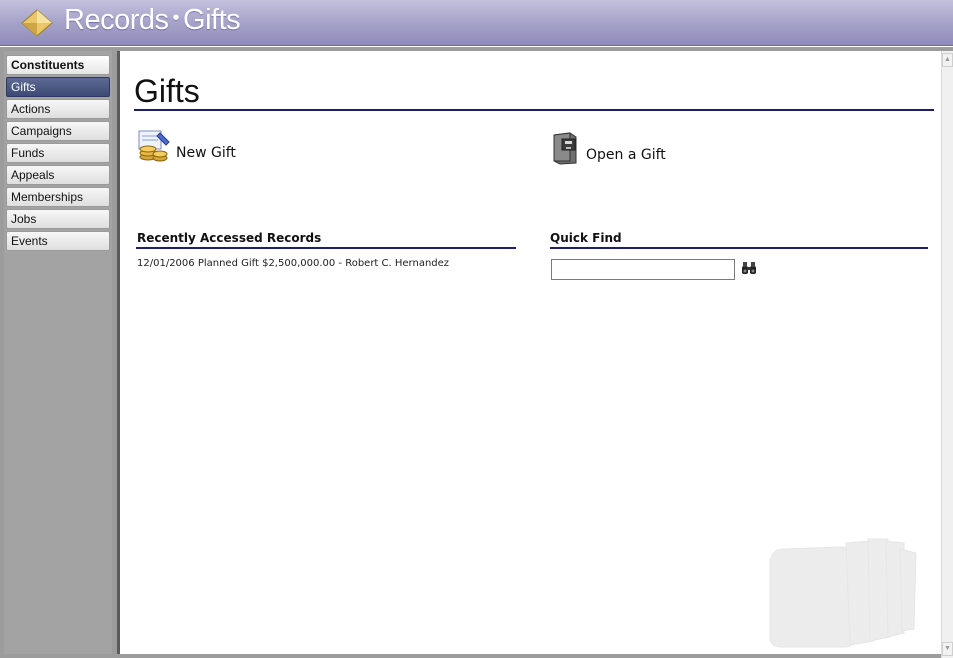  What do you see at coordinates (58, 87) in the screenshot?
I see `sidebar-item-gifts: Gifts` at bounding box center [58, 87].